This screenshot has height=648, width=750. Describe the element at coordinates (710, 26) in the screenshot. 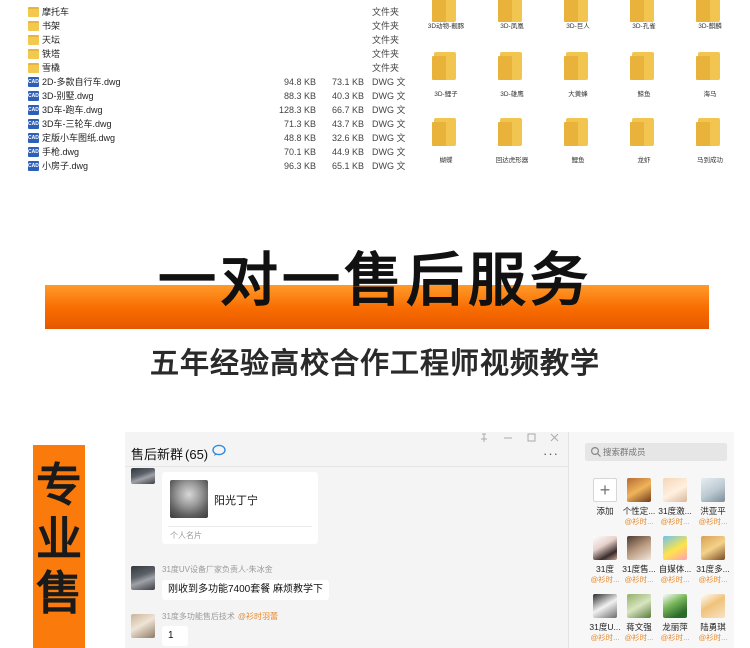

I see `folder-label: 3D-麒麟` at that location.